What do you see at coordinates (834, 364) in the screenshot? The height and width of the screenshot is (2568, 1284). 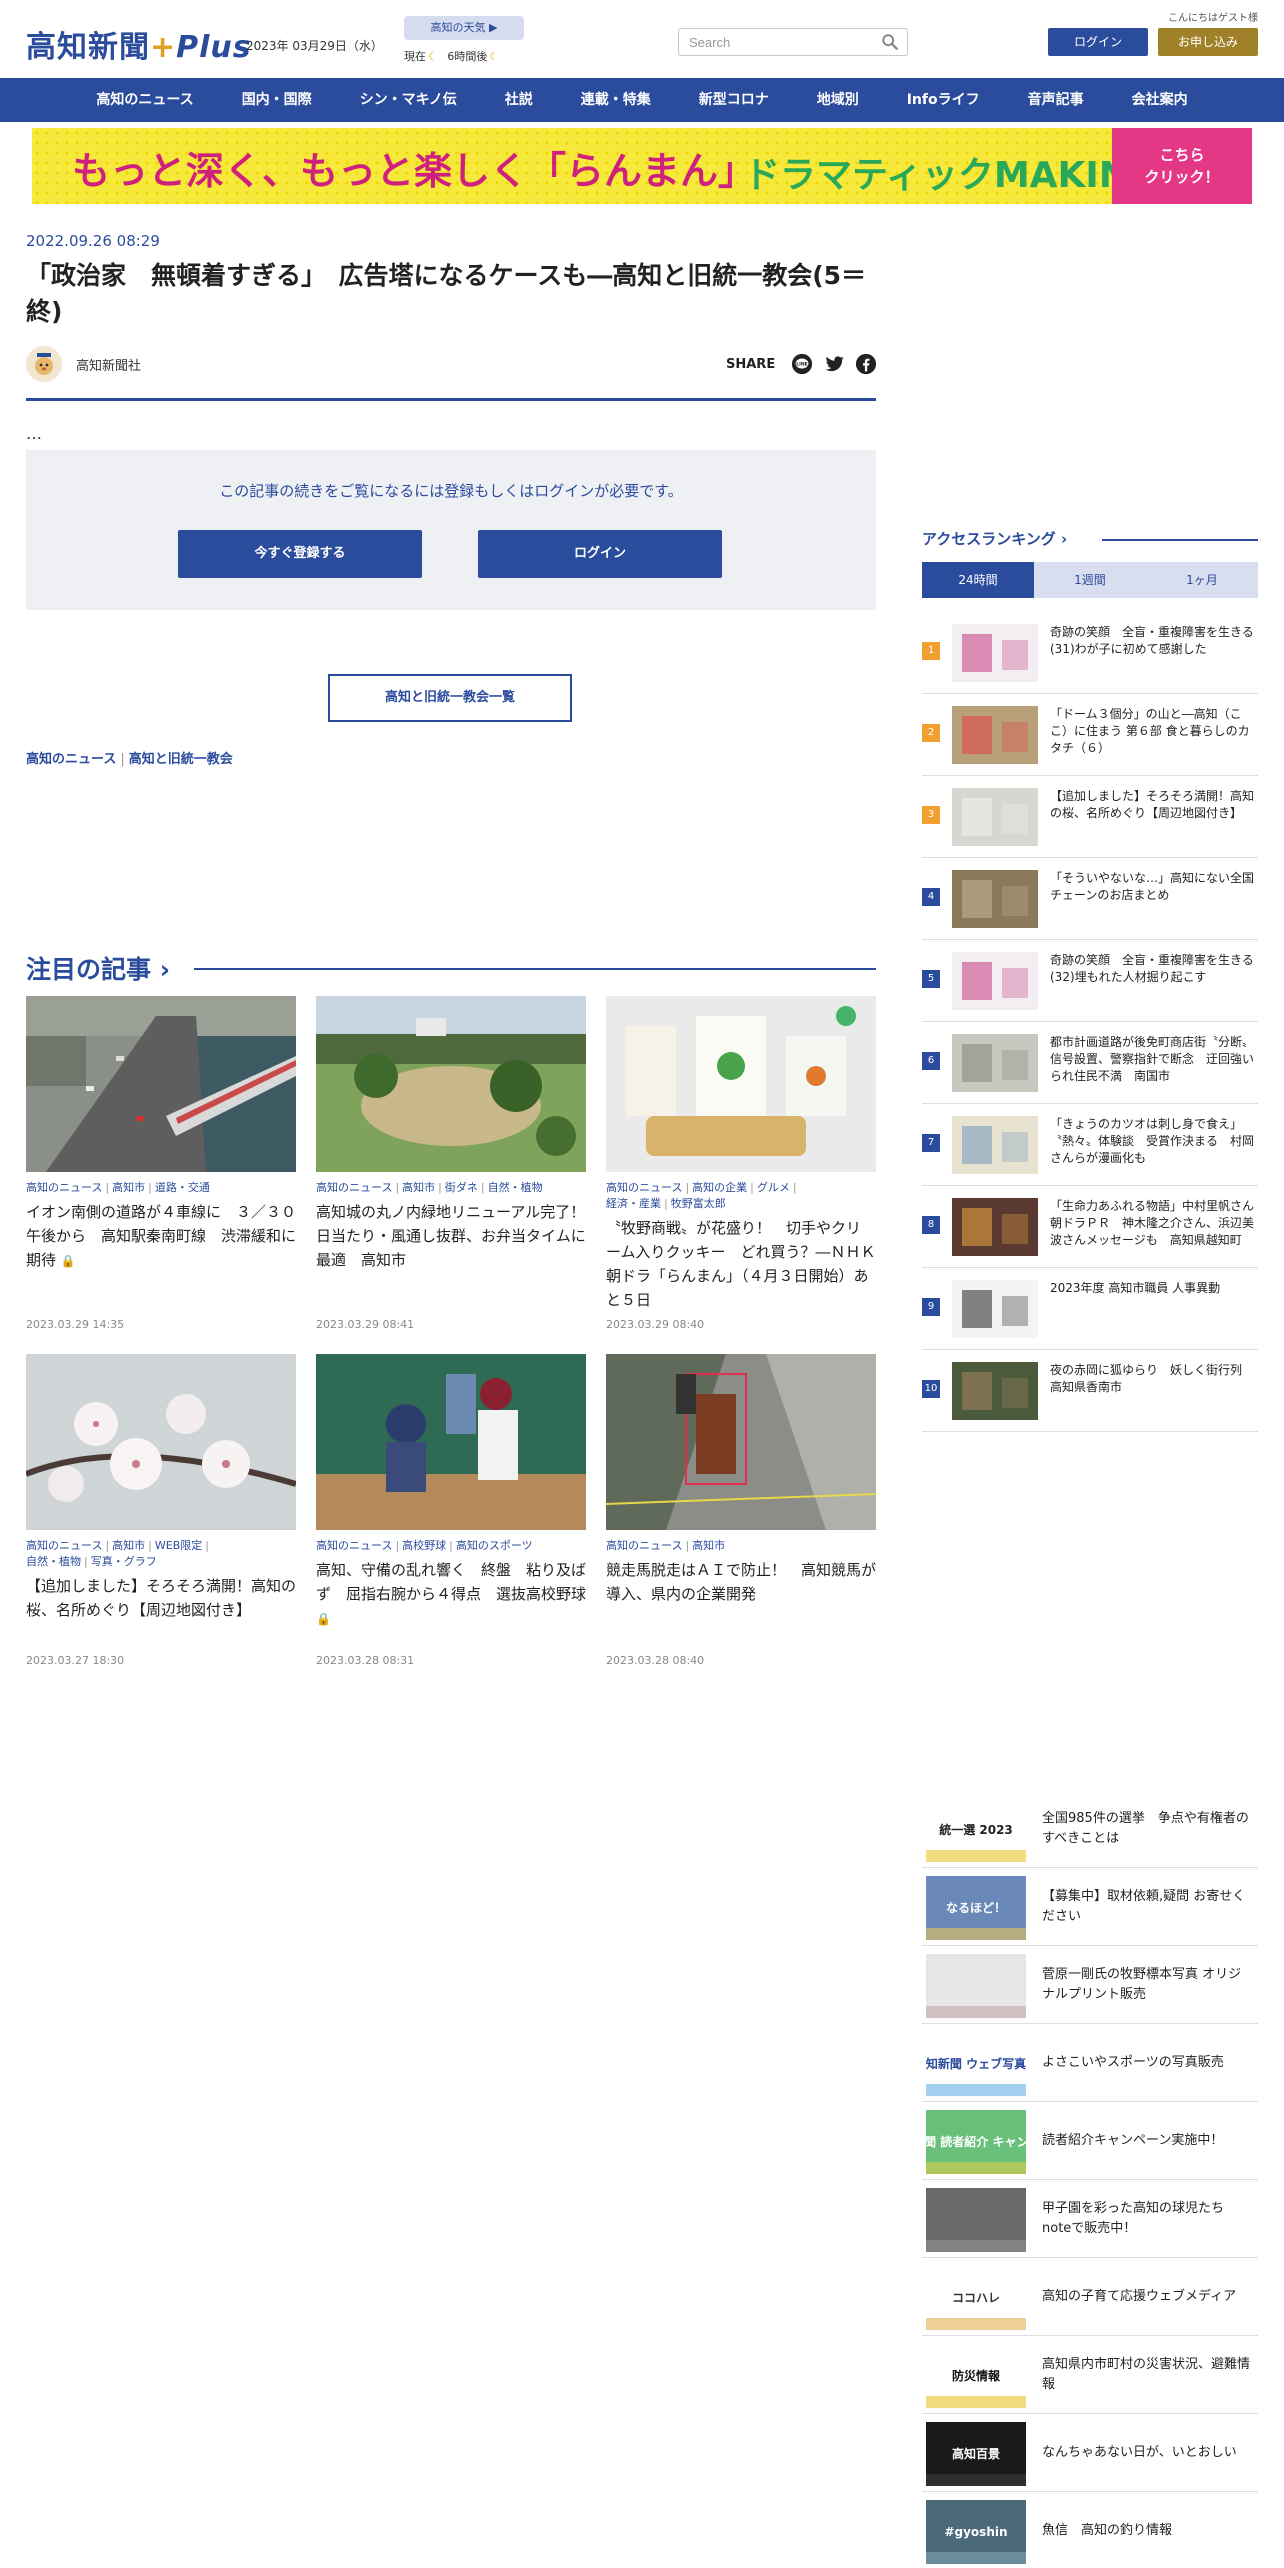 I see `twitter-icon` at bounding box center [834, 364].